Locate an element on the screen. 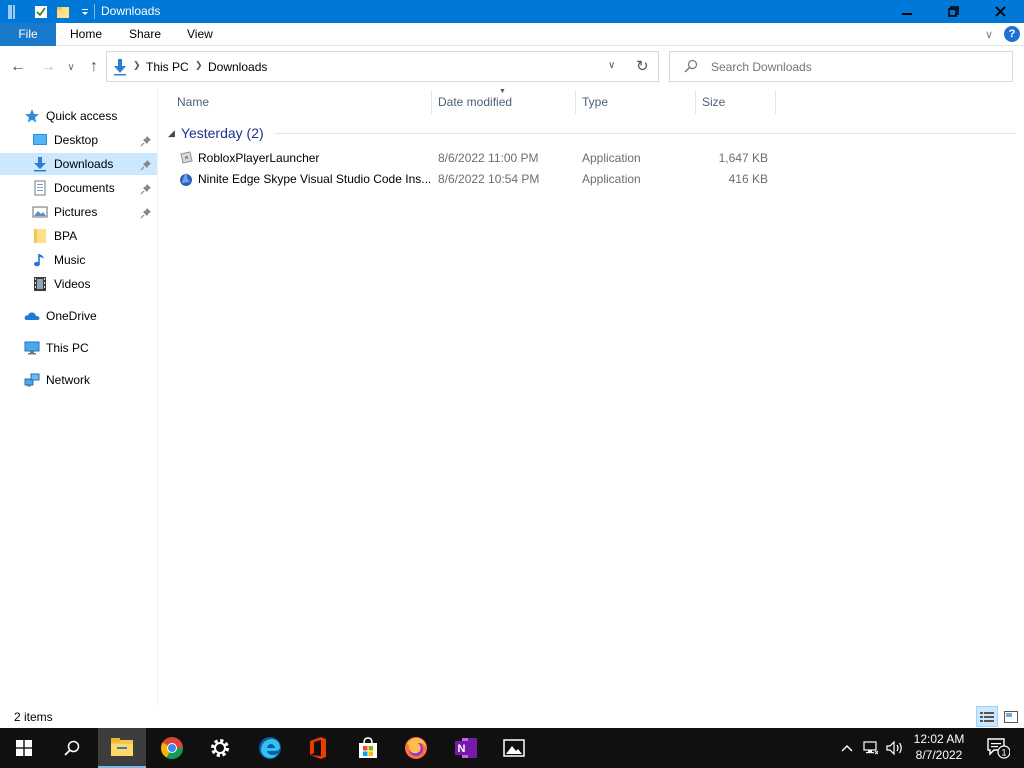 The width and height of the screenshot is (1024, 768). photos-taskbar-icon is located at coordinates (514, 748).